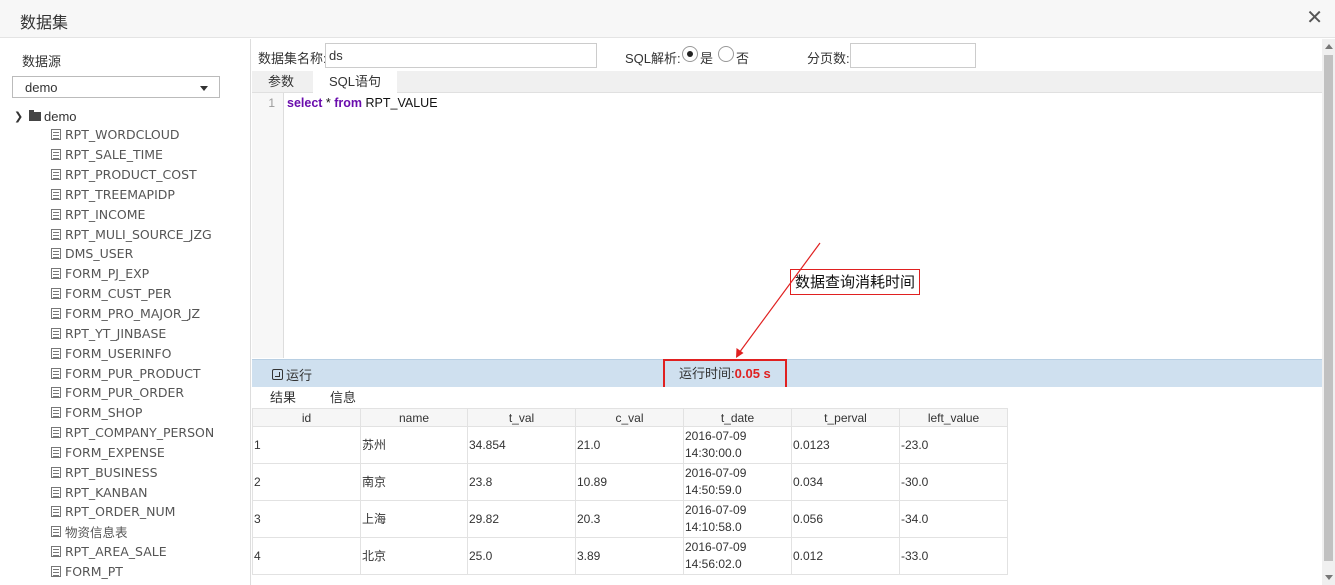  Describe the element at coordinates (306, 482) in the screenshot. I see `table-cell: 2` at that location.